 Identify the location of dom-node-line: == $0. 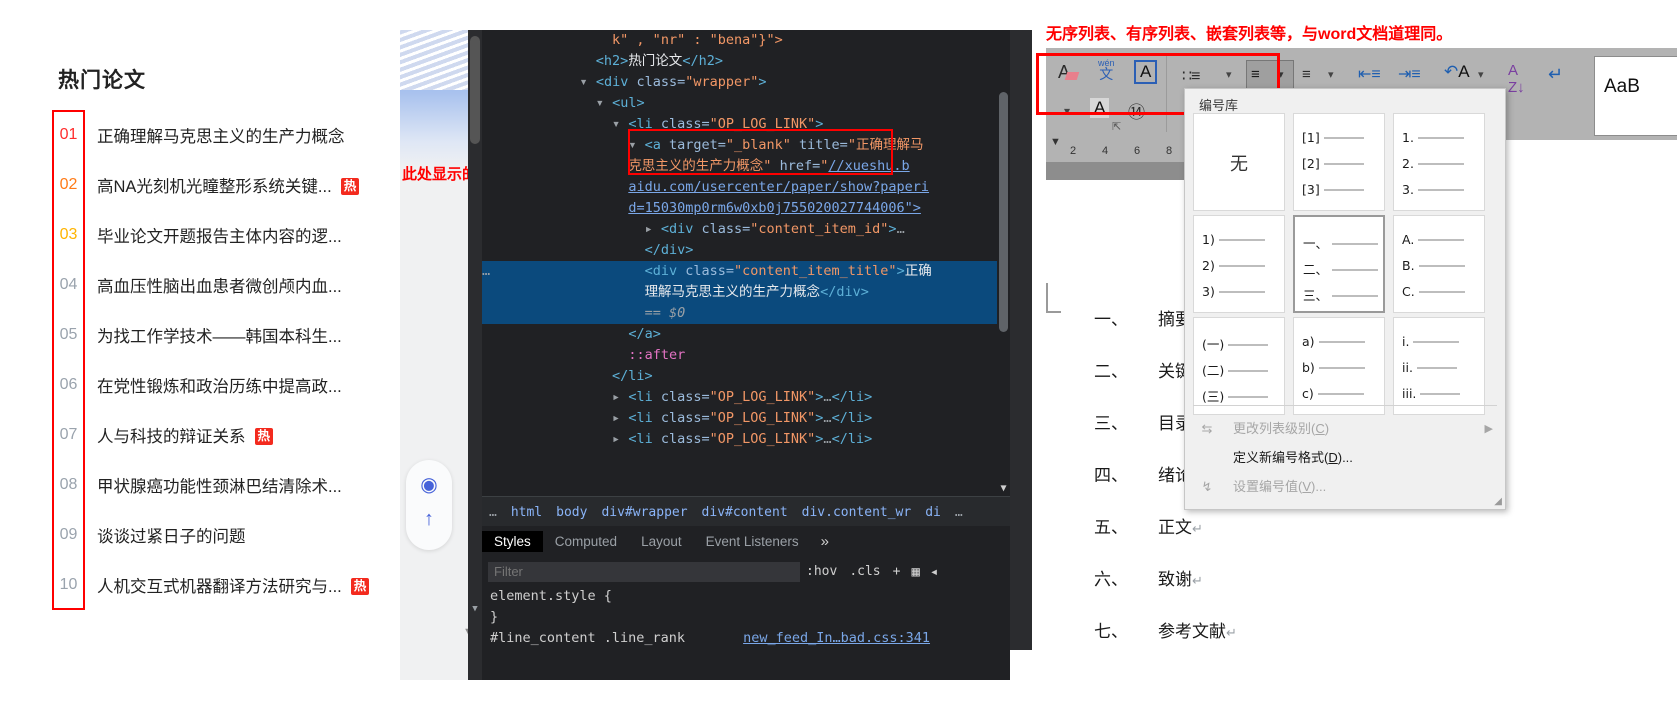
(746, 313).